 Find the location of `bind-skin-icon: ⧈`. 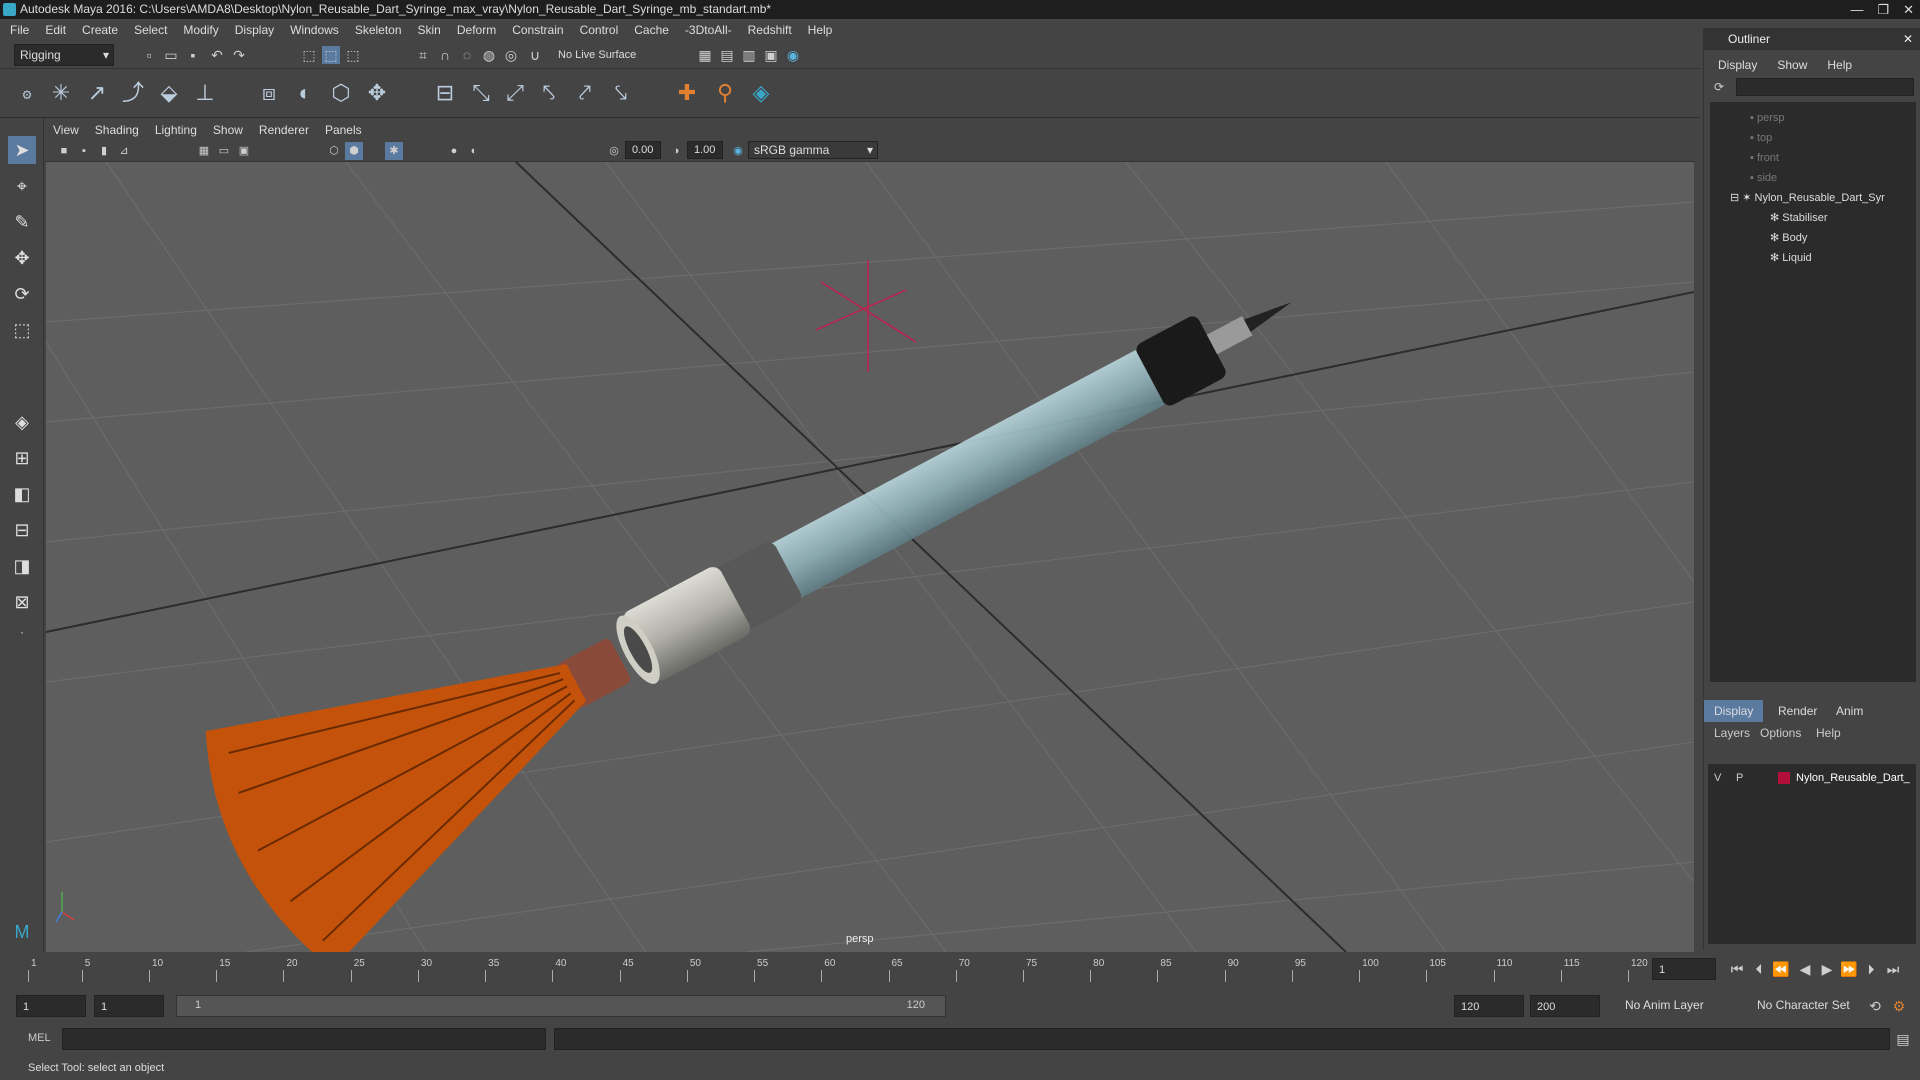

bind-skin-icon: ⧈ is located at coordinates (269, 93).